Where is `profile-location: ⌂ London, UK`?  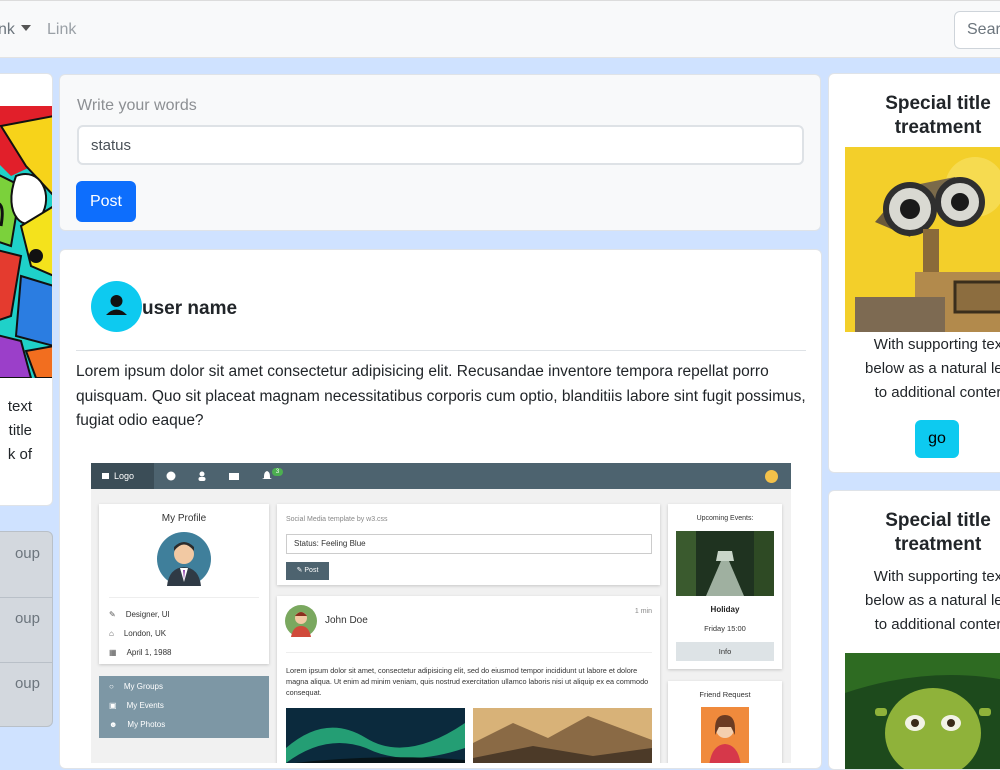
profile-location: ⌂ London, UK is located at coordinates (137, 633).